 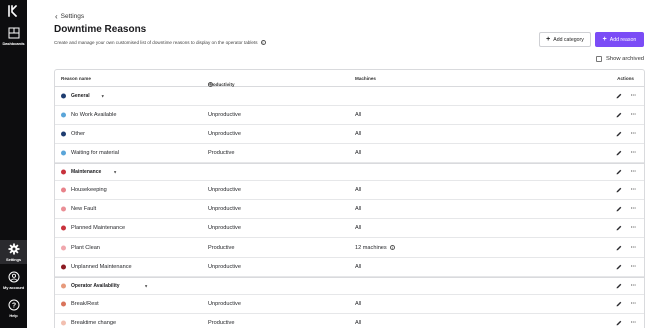 What do you see at coordinates (13, 37) in the screenshot?
I see `nav-dashboards: Dashboards` at bounding box center [13, 37].